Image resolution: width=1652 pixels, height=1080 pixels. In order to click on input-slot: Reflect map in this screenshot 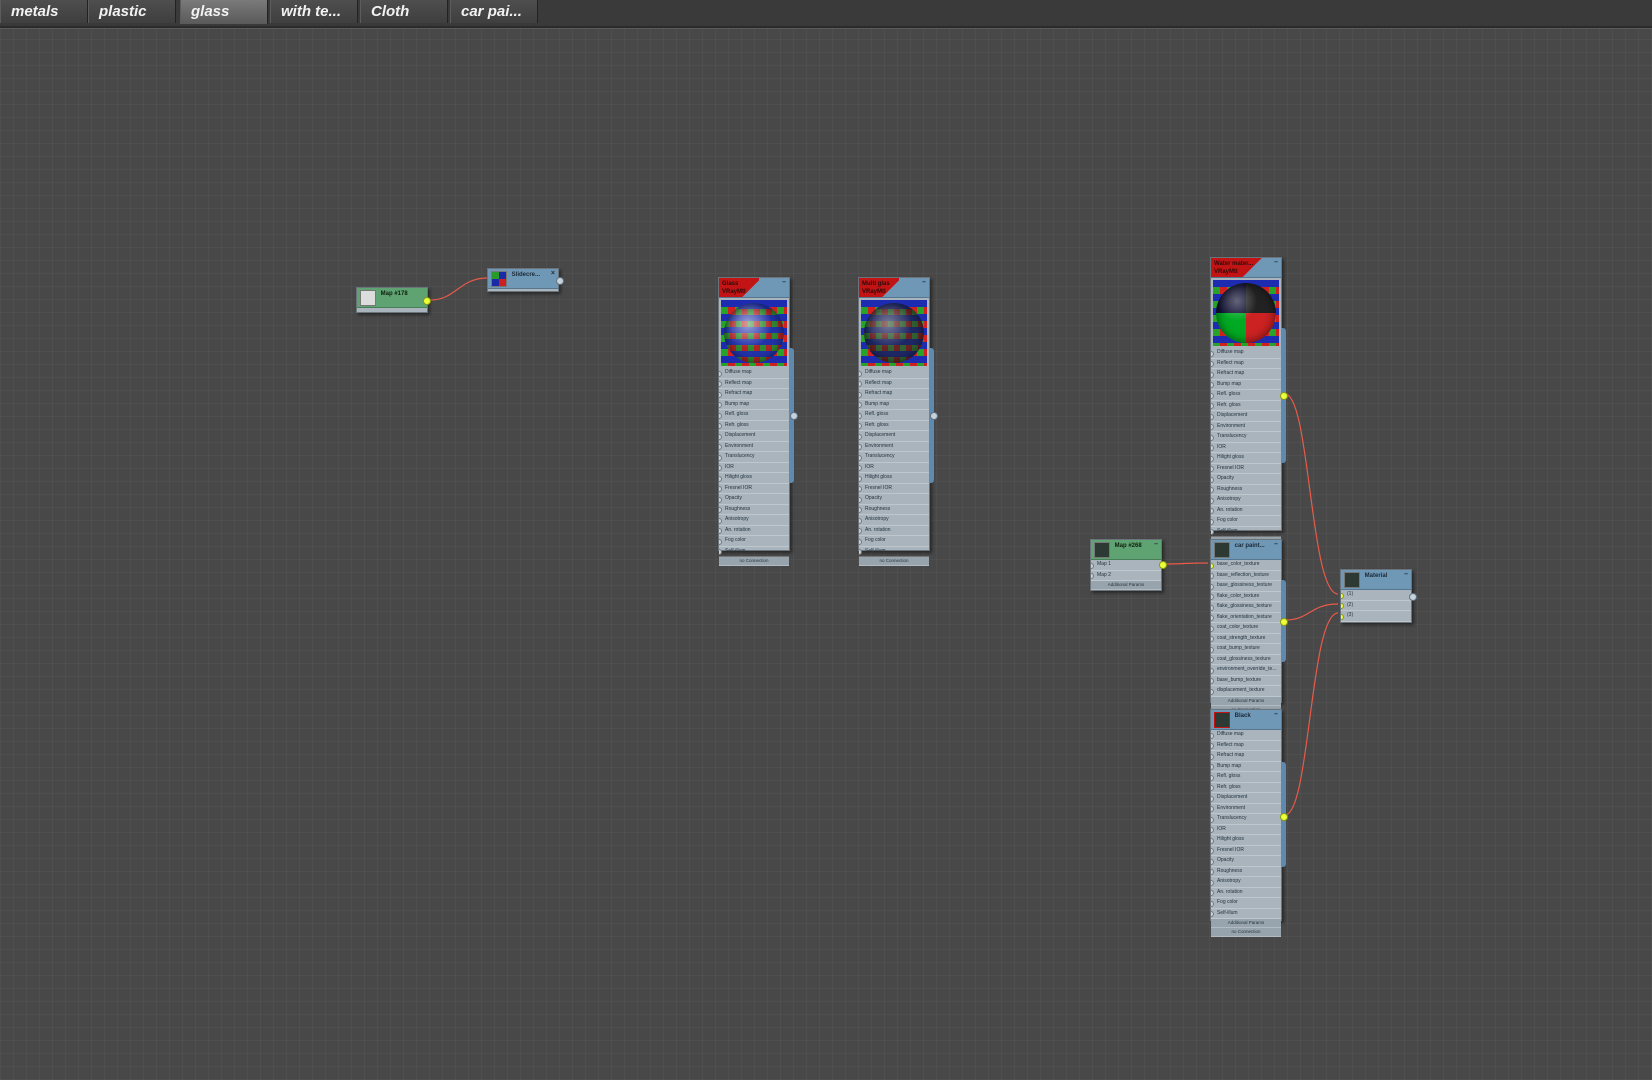, I will do `click(1246, 364)`.